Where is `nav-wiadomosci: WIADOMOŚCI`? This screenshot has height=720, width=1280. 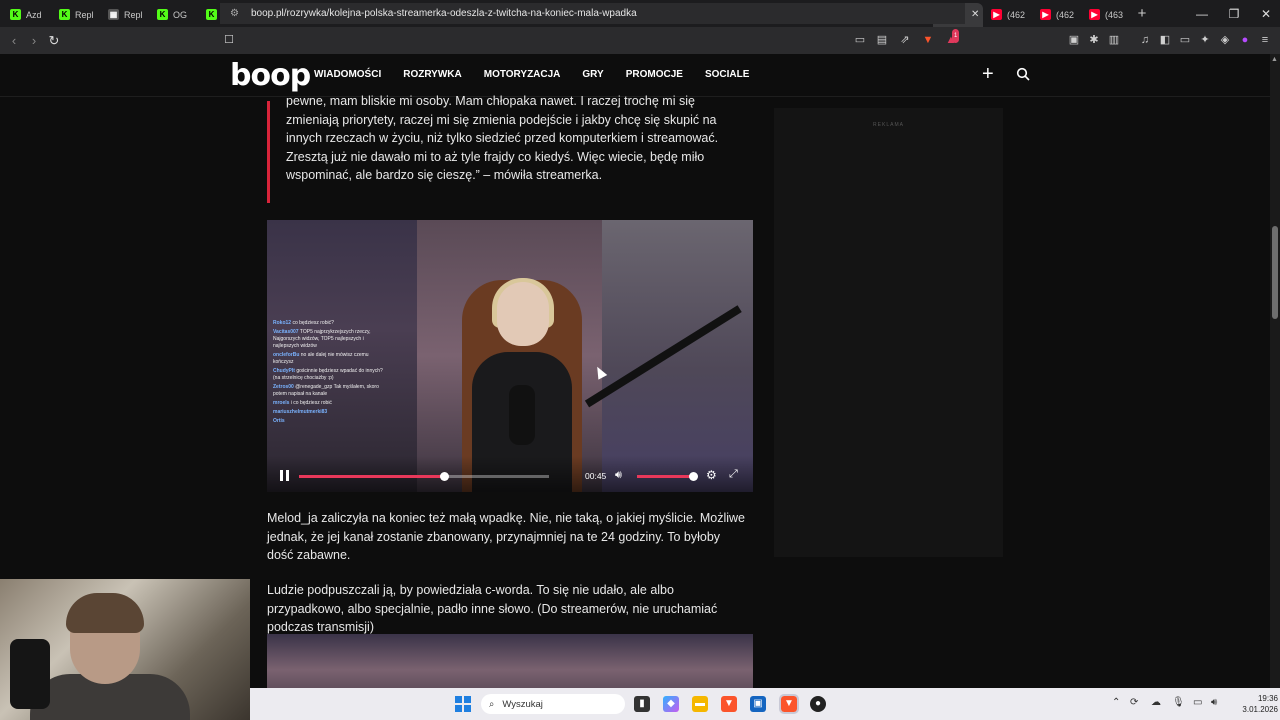 nav-wiadomosci: WIADOMOŚCI is located at coordinates (347, 74).